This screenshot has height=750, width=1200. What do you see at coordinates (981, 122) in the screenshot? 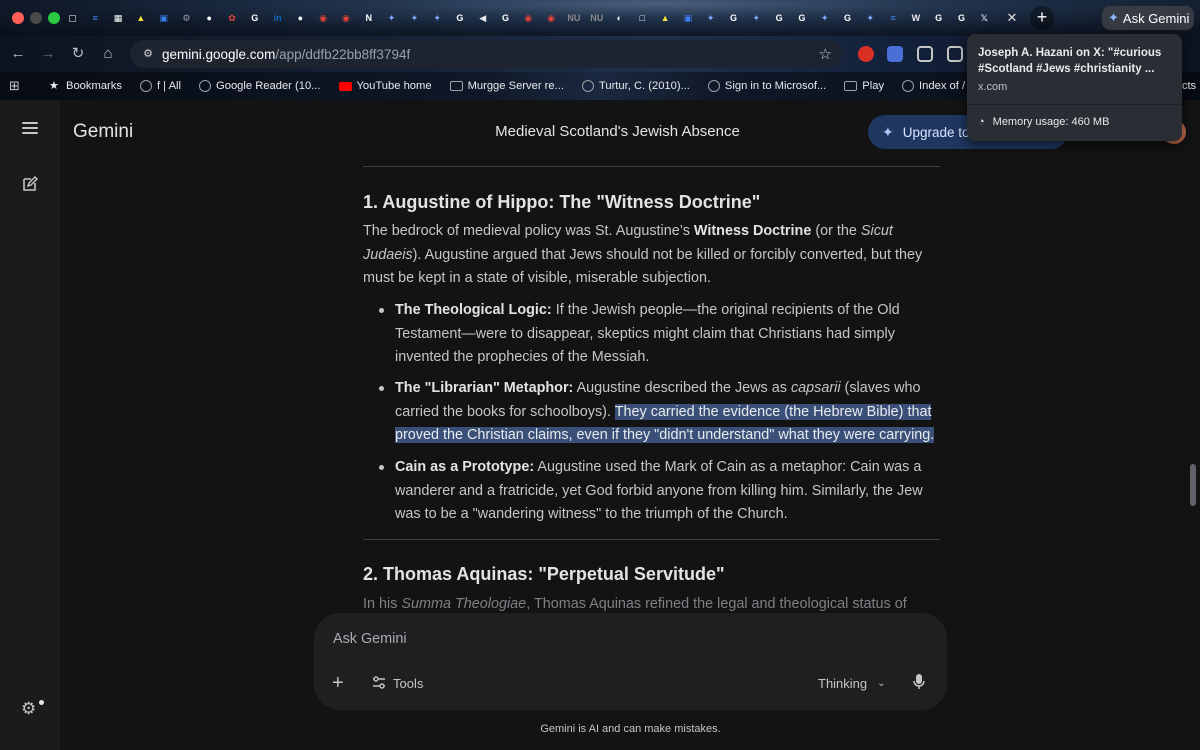
I see `memory-gauge-icon: ◔` at bounding box center [981, 122].